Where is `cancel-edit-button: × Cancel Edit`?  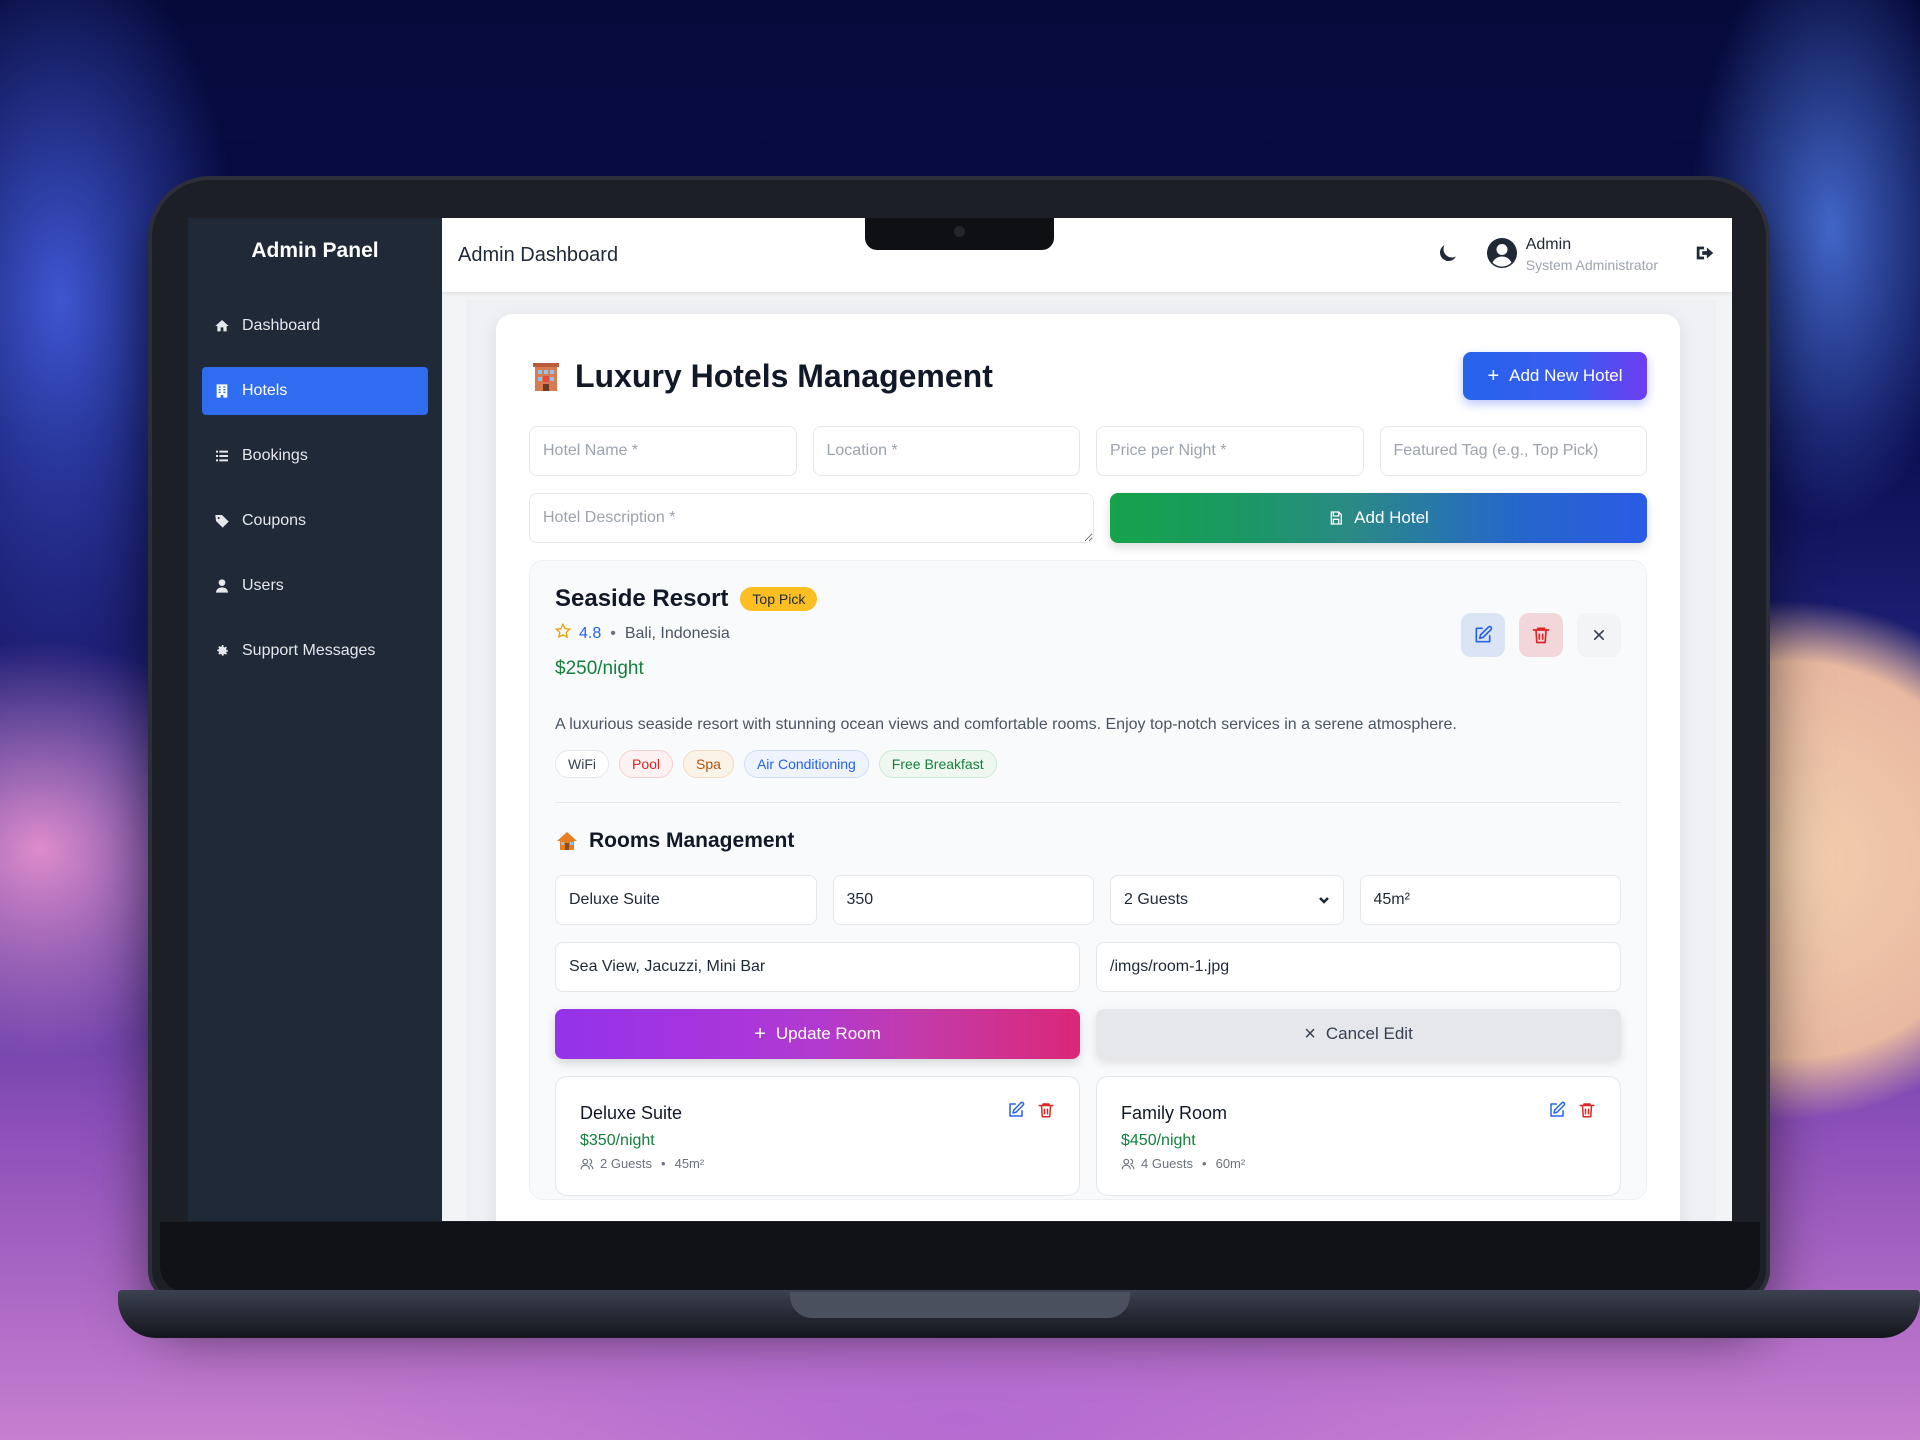 cancel-edit-button: × Cancel Edit is located at coordinates (1358, 1034).